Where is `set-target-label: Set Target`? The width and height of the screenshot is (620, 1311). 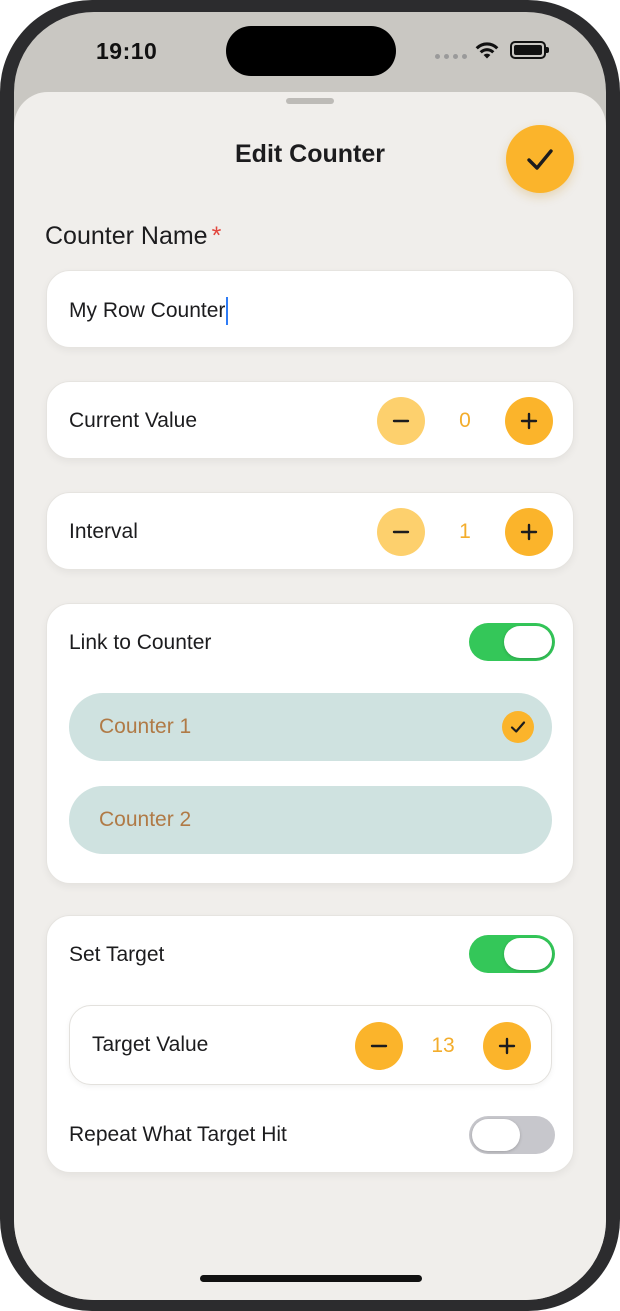 set-target-label: Set Target is located at coordinates (117, 954).